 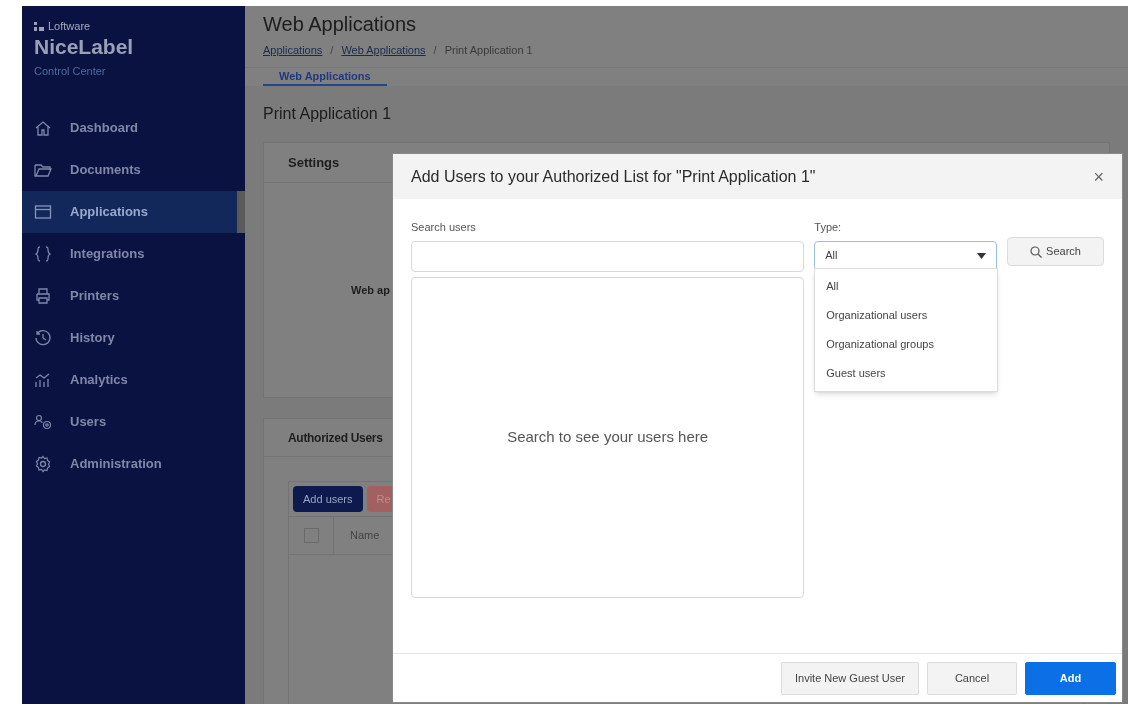 I want to click on dialog-button: Cancel, so click(x=972, y=678).